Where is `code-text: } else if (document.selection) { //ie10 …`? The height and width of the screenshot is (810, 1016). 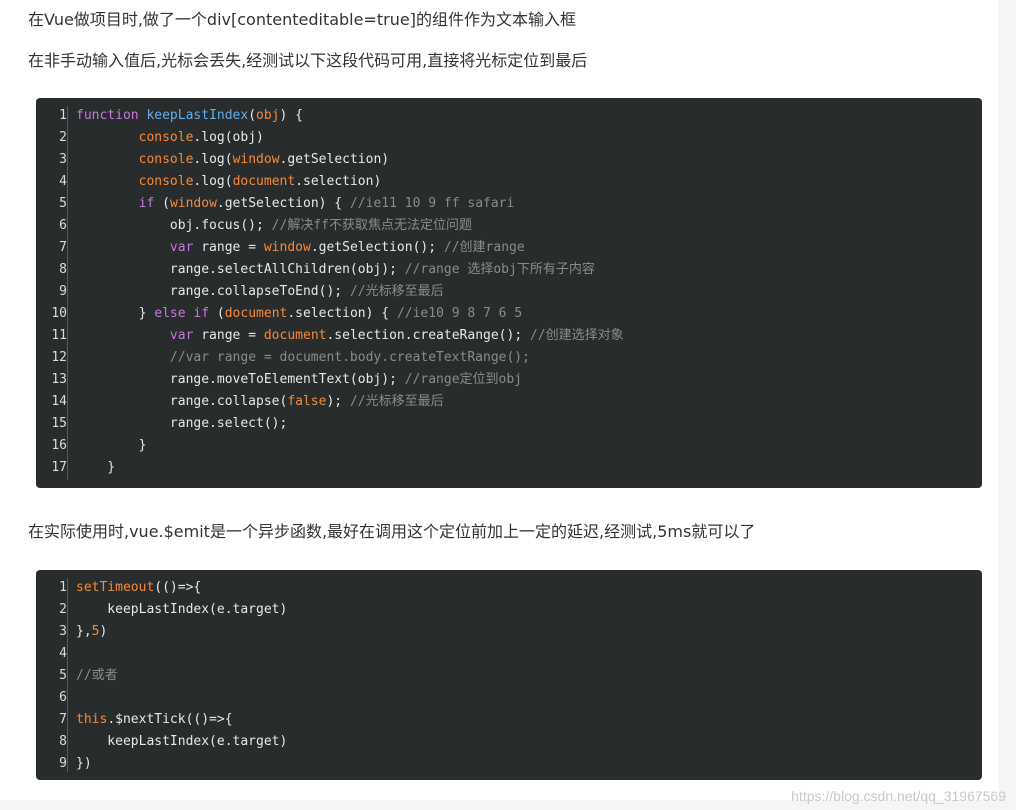 code-text: } else if (document.selection) { //ie10 … is located at coordinates (299, 313).